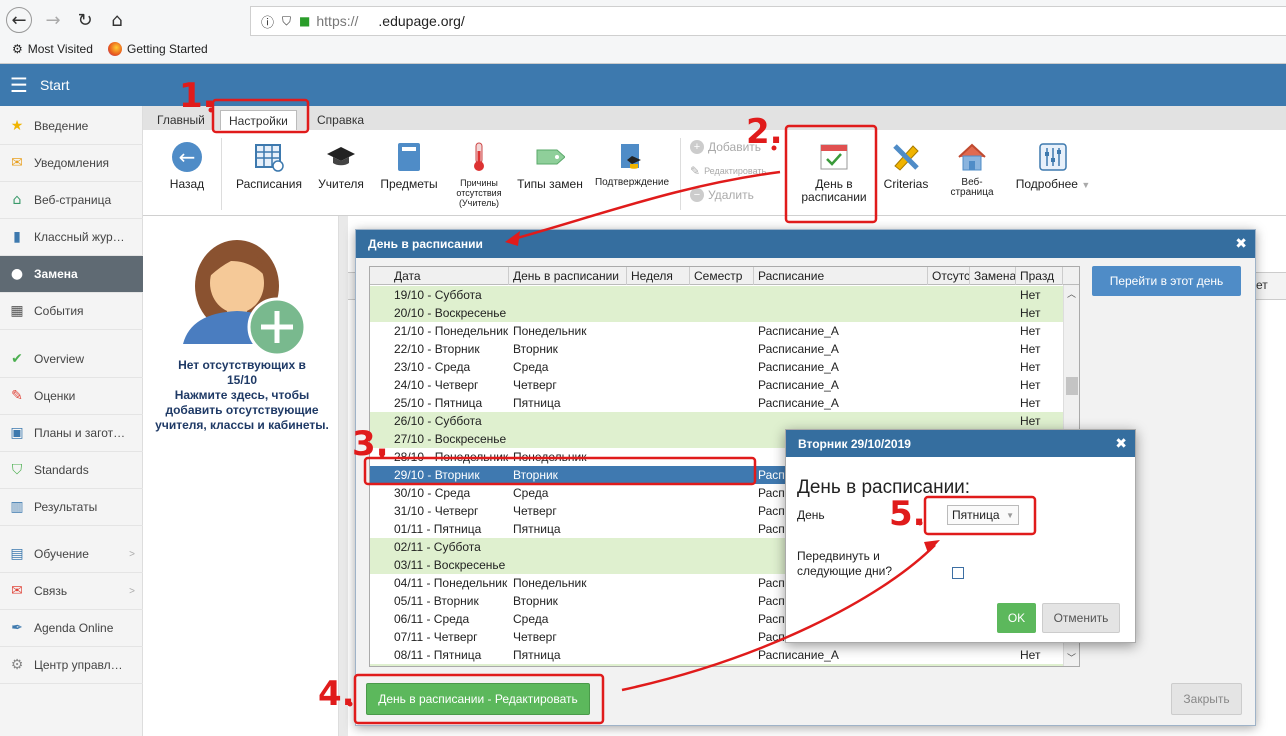  What do you see at coordinates (831, 174) in the screenshot?
I see `highlight-day-button` at bounding box center [831, 174].